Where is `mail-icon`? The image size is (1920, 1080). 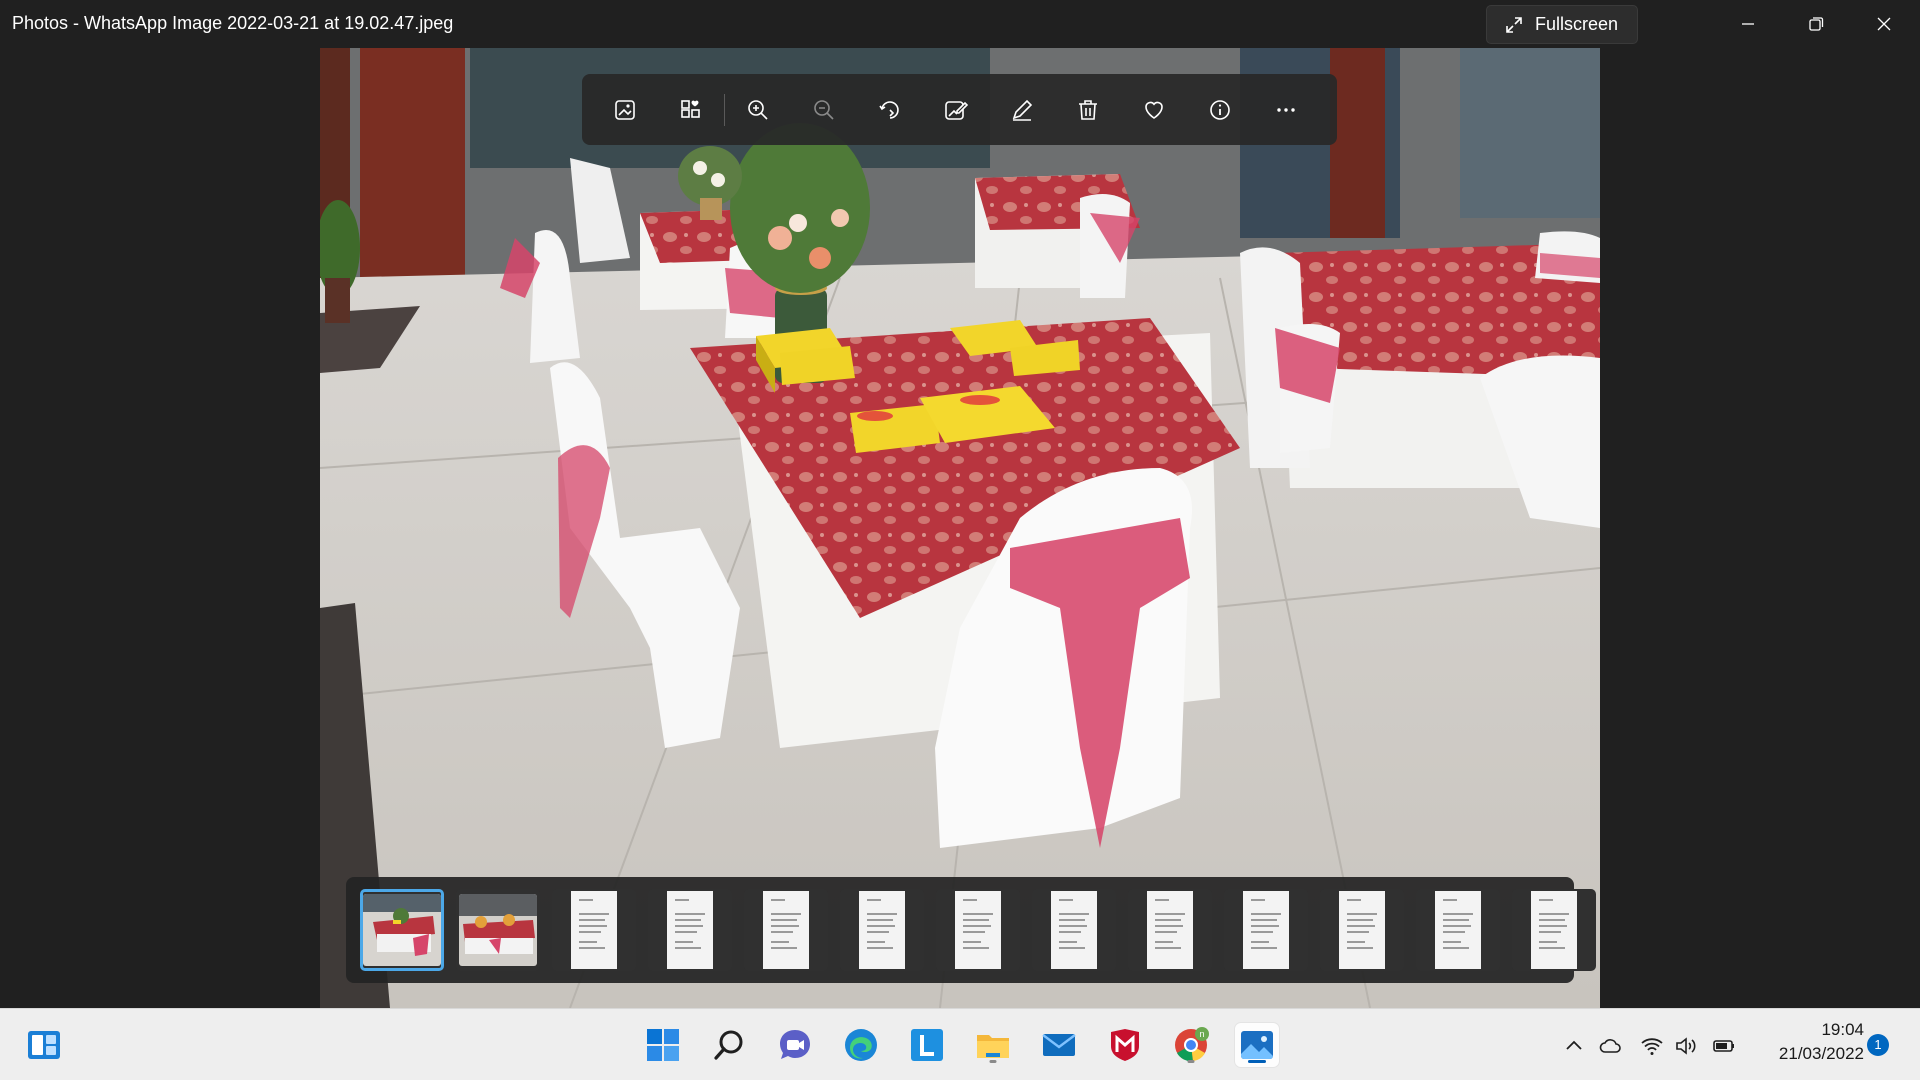
mail-icon is located at coordinates (1059, 1045).